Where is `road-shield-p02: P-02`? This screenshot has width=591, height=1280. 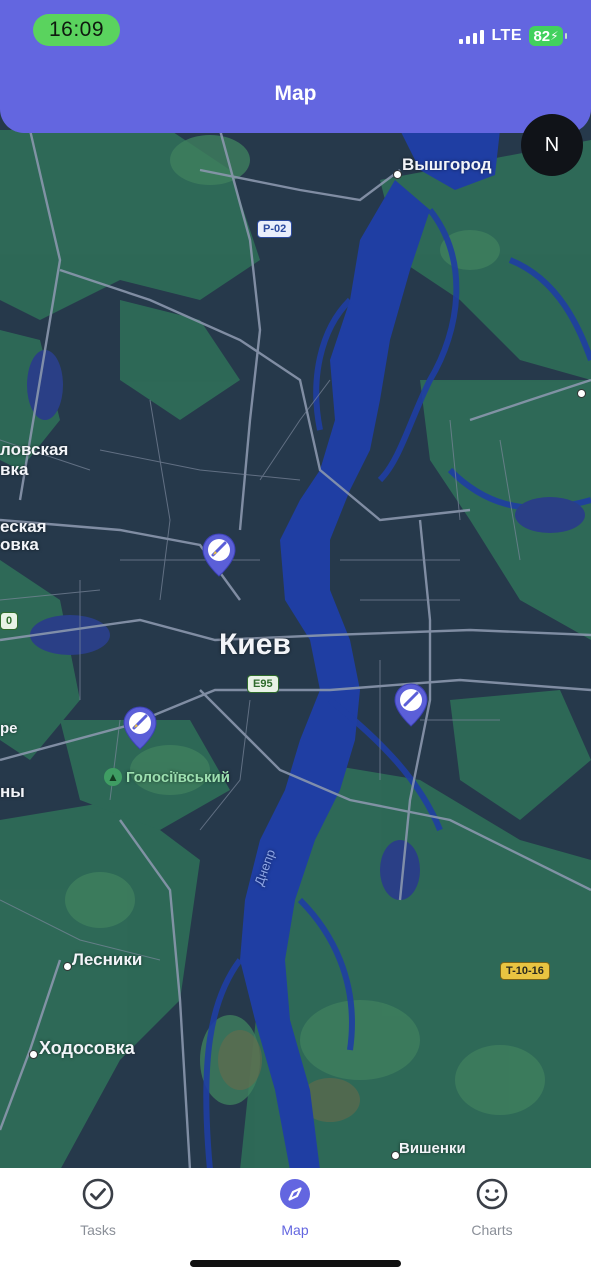 road-shield-p02: P-02 is located at coordinates (275, 229).